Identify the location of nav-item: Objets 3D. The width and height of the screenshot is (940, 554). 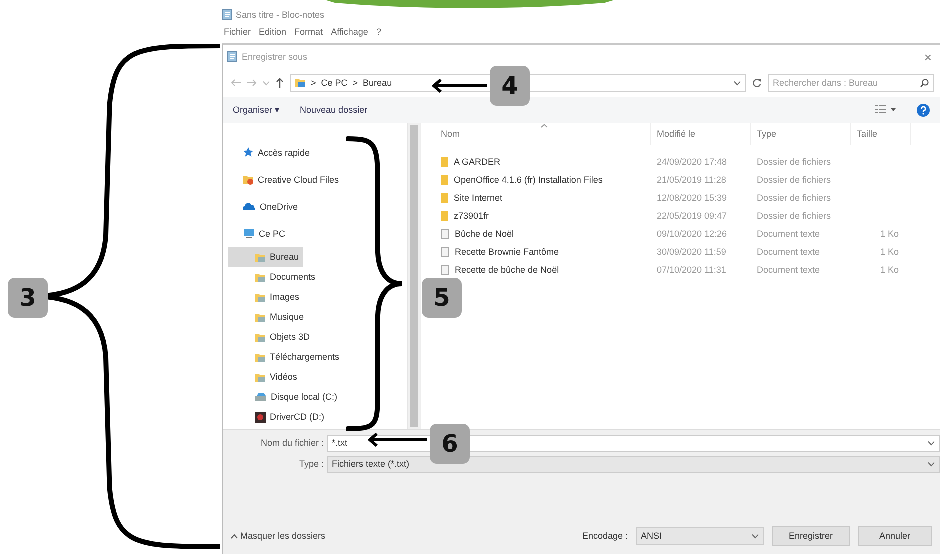
(271, 337).